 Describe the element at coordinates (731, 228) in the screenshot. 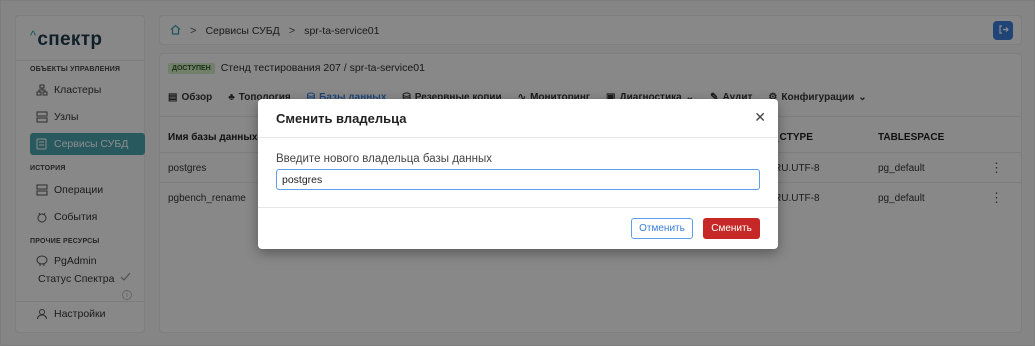

I see `change-owner-button: Сменить` at that location.